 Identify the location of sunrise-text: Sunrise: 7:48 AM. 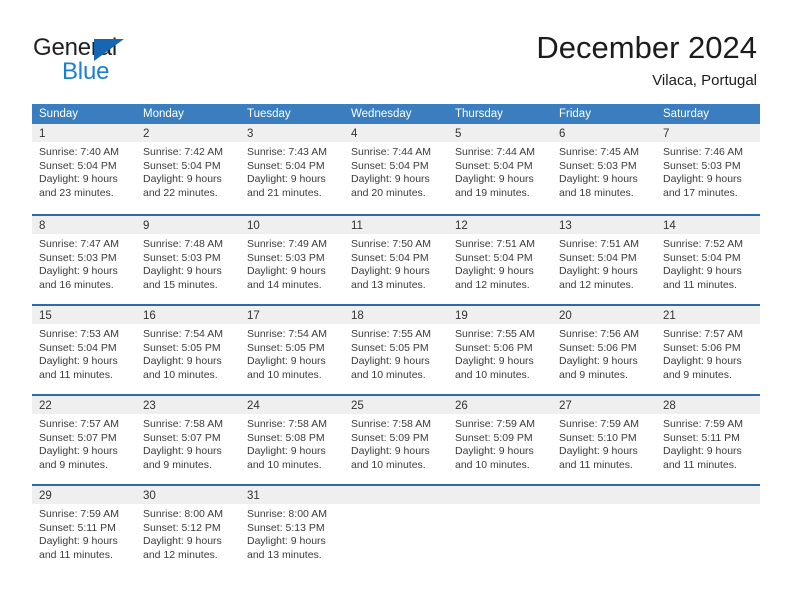
(183, 244).